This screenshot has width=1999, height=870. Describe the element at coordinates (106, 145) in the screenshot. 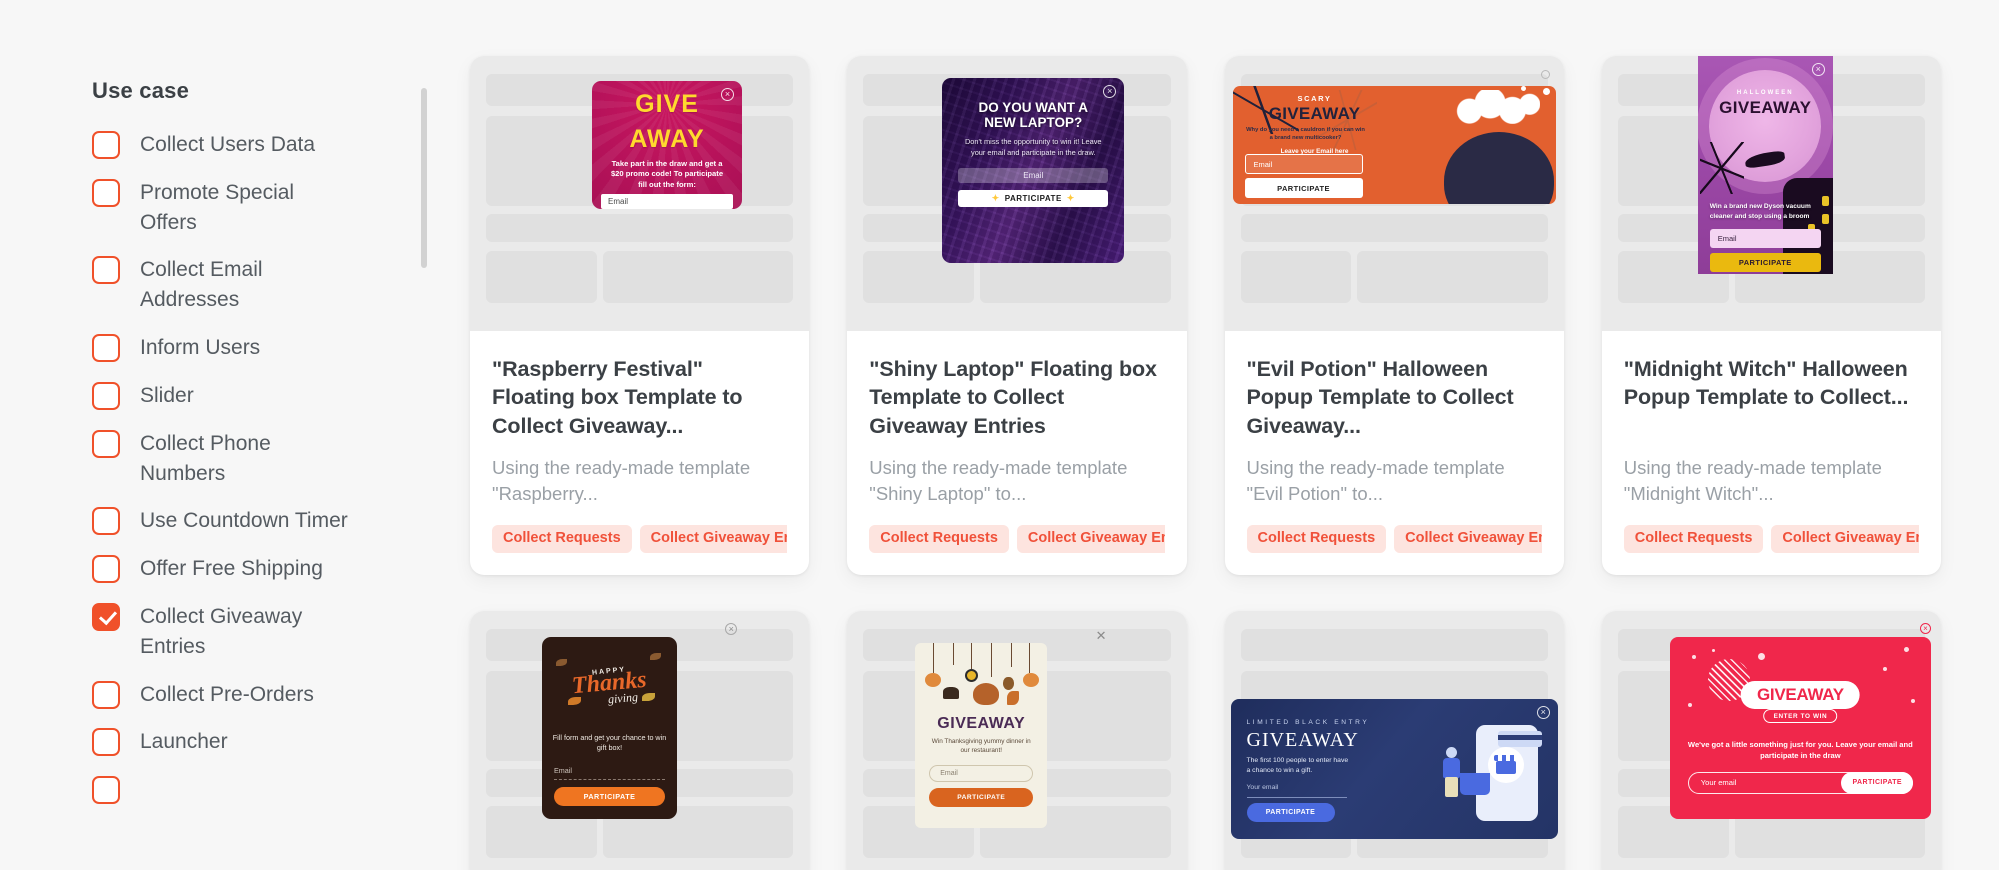

I see `checkbox-collect-users-data` at that location.